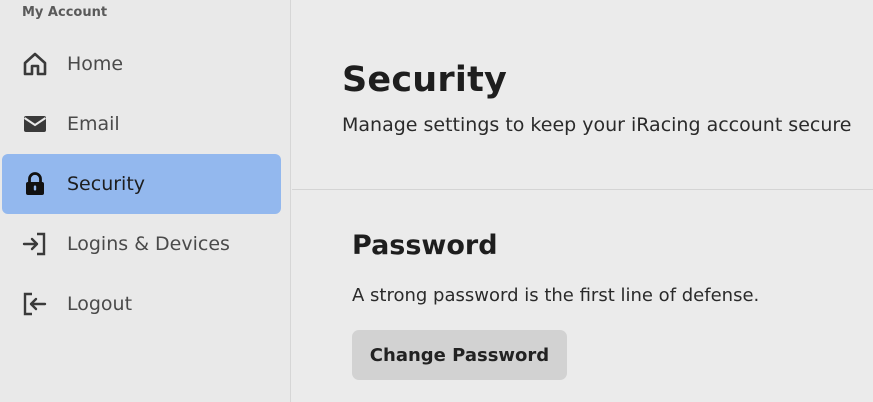 The height and width of the screenshot is (402, 873). I want to click on logout-icon, so click(35, 304).